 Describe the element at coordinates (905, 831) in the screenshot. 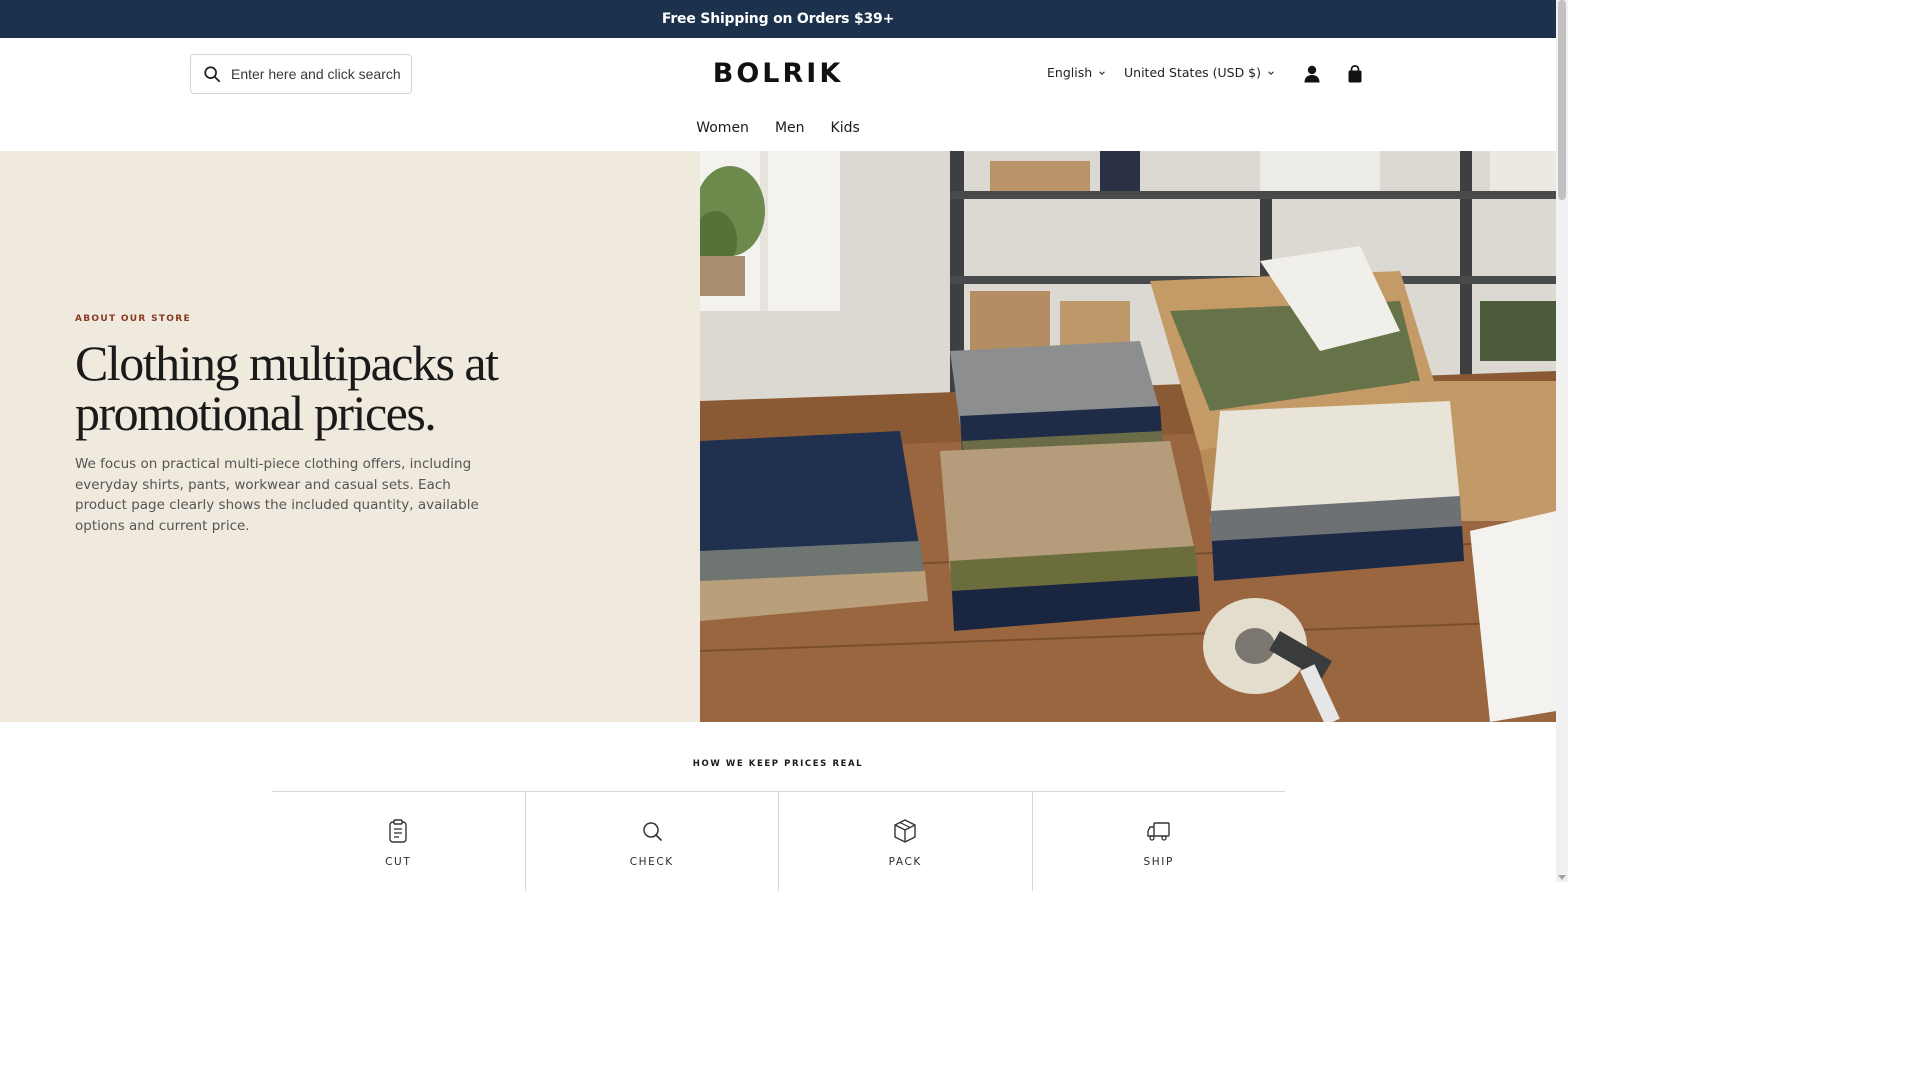

I see `box-icon` at that location.